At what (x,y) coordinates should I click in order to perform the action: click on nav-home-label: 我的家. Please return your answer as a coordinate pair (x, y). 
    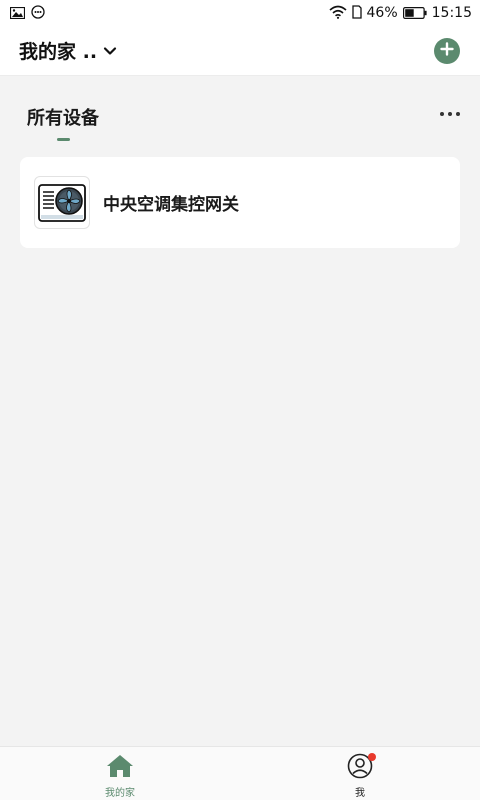
    Looking at the image, I should click on (120, 793).